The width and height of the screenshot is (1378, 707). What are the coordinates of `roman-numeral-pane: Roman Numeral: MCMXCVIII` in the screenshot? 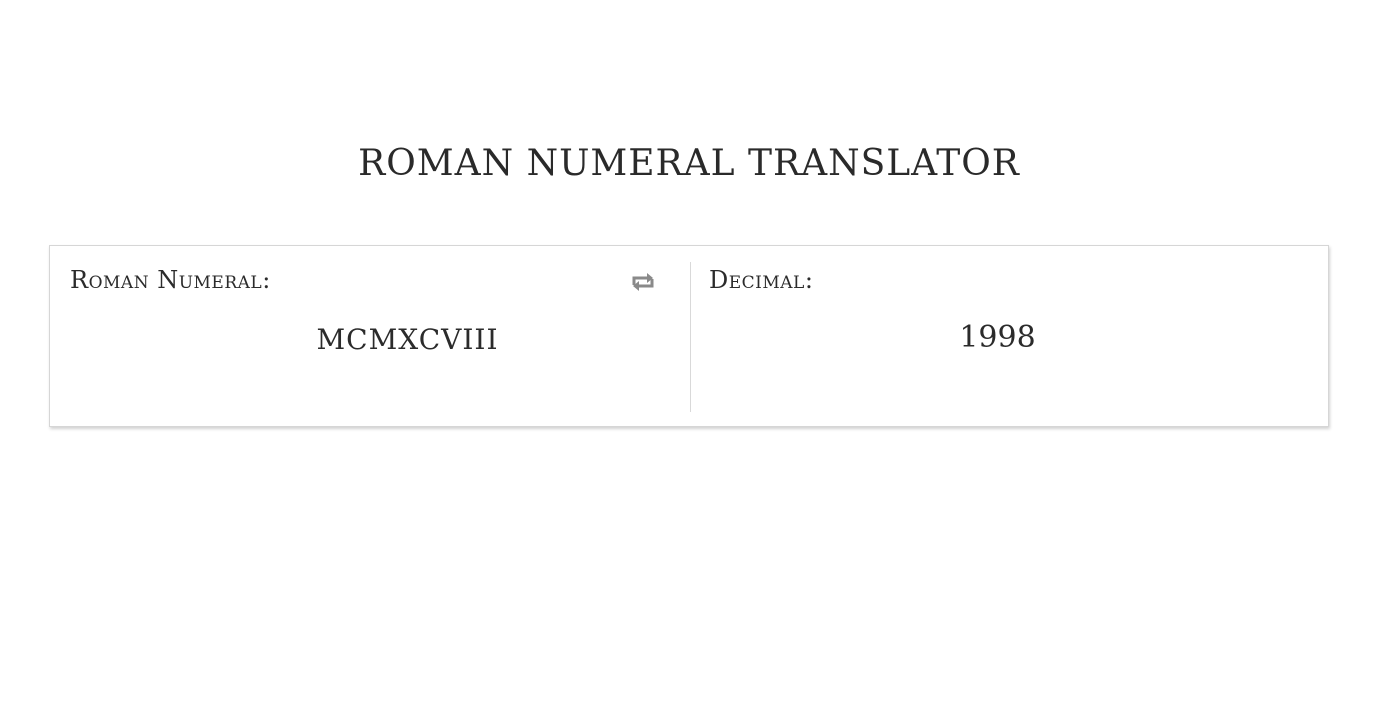 It's located at (369, 336).